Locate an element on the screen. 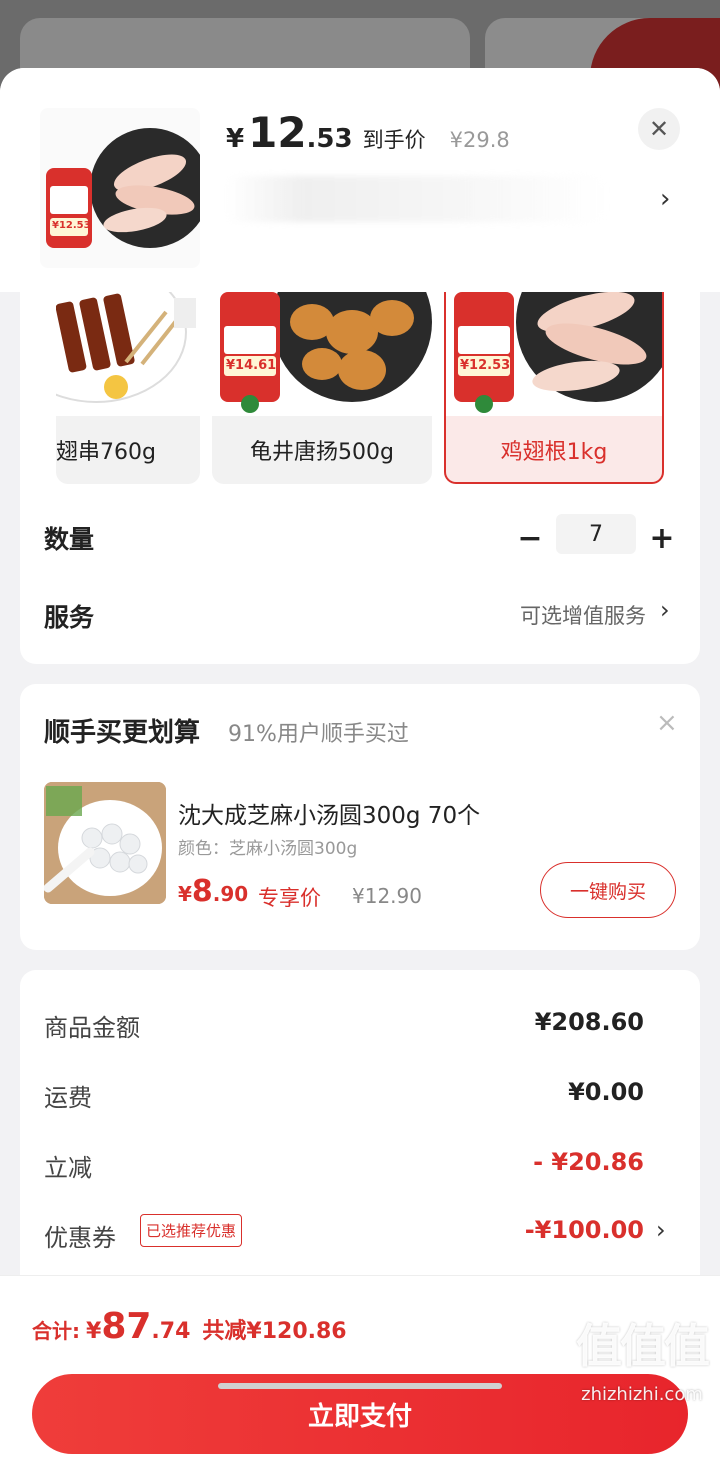  variant-option: 翅串760g is located at coordinates (128, 388).